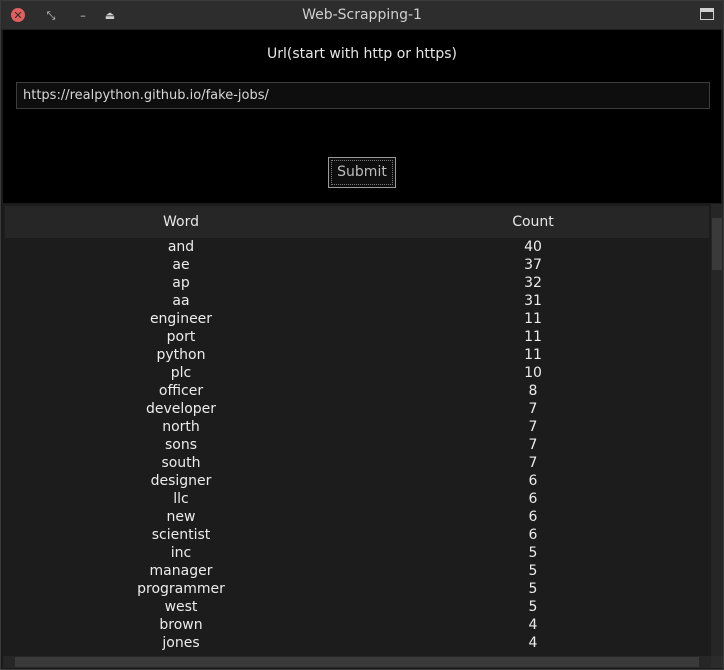  I want to click on word-cell: manager, so click(181, 571).